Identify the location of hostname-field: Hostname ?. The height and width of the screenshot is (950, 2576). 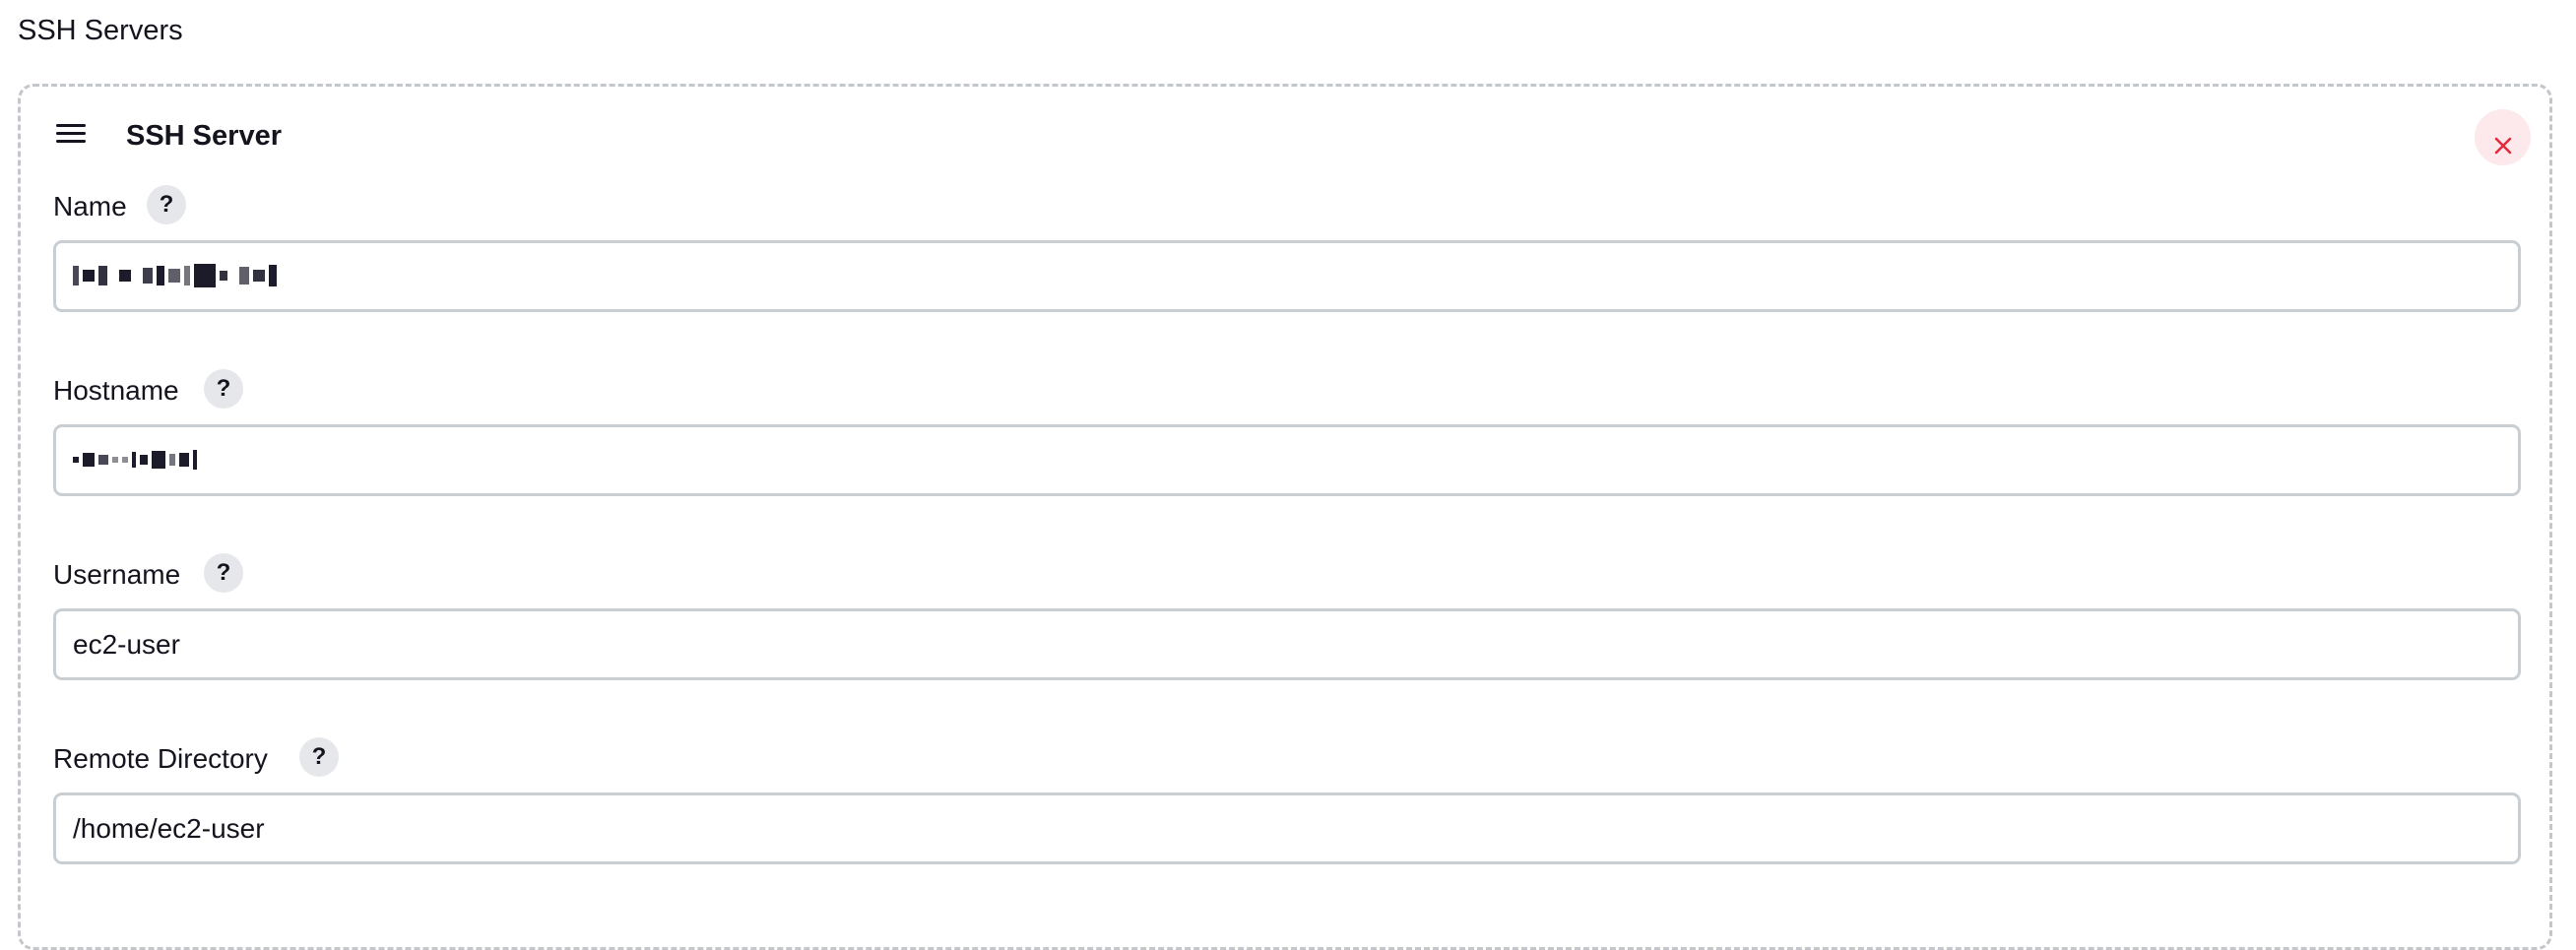
(1287, 432).